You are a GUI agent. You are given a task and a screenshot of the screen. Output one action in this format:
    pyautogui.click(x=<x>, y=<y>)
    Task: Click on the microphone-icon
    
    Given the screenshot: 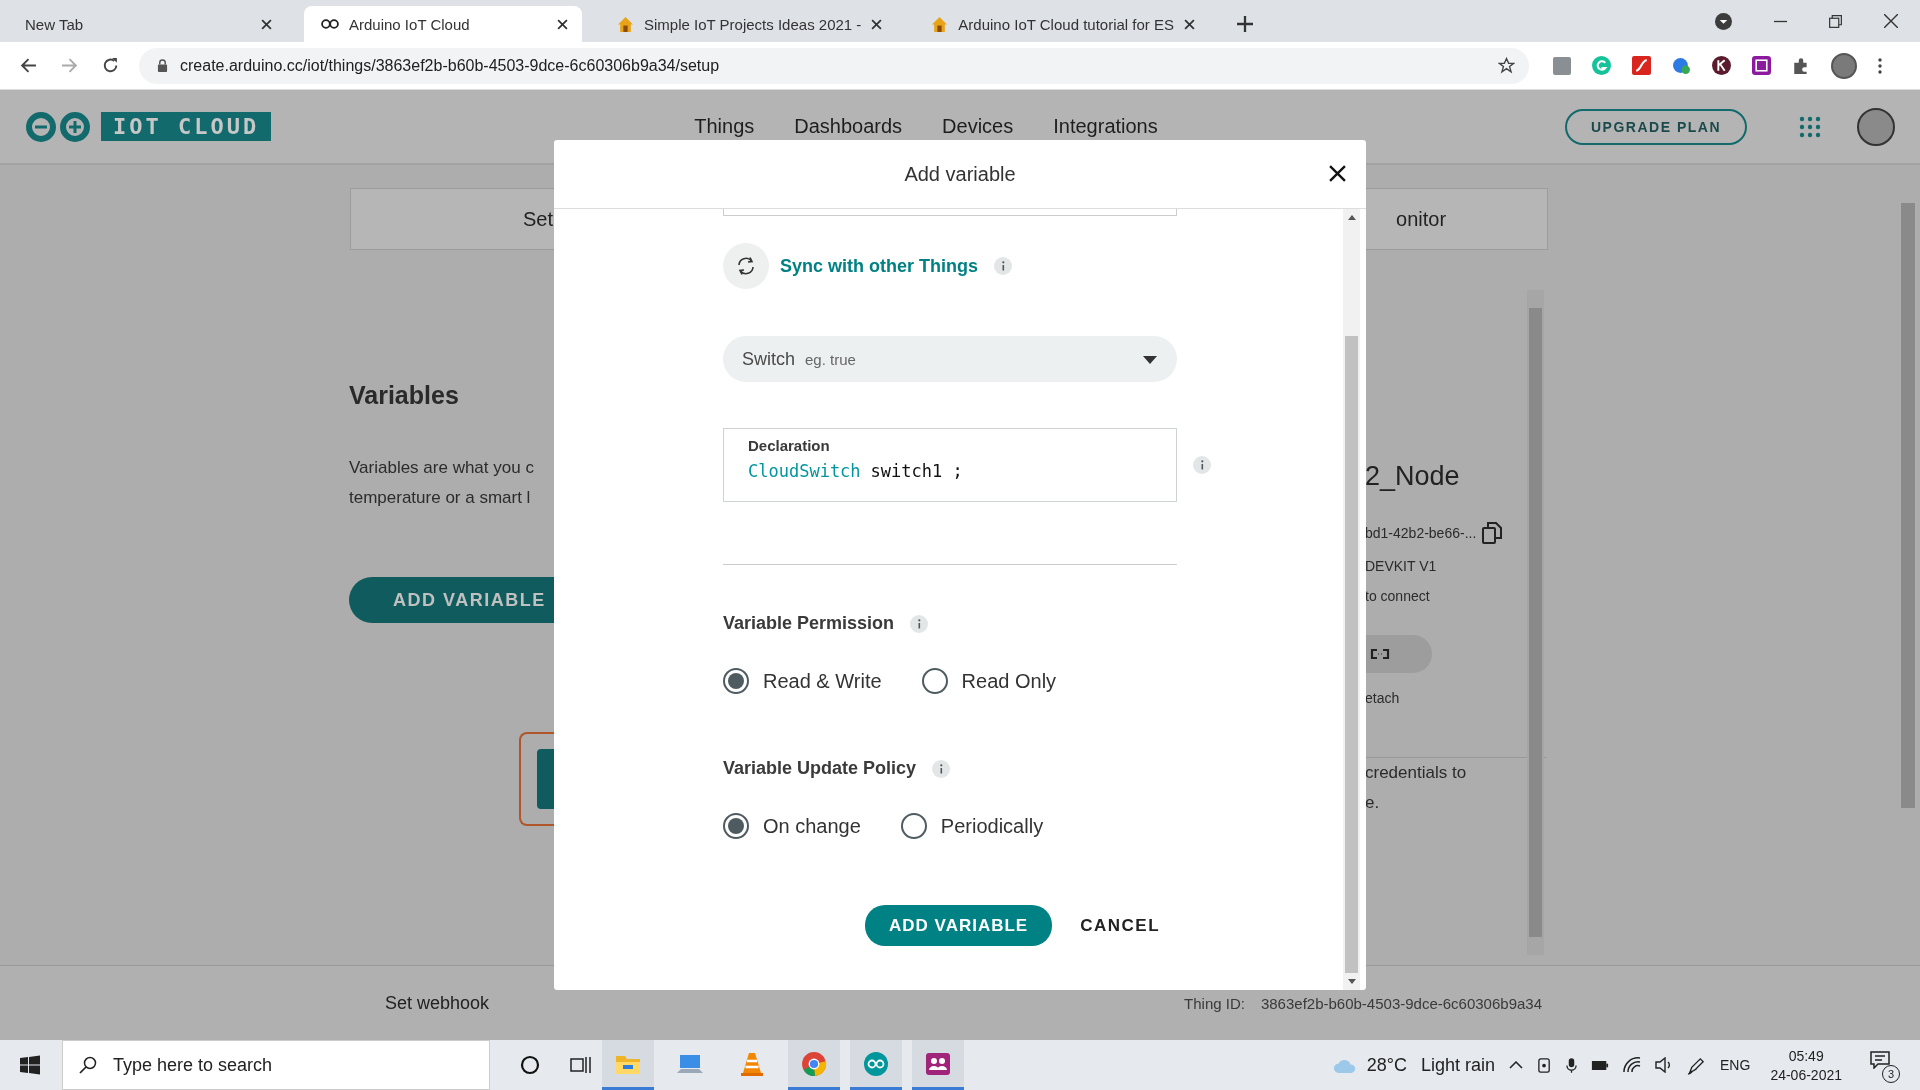 What is the action you would take?
    pyautogui.click(x=1572, y=1065)
    